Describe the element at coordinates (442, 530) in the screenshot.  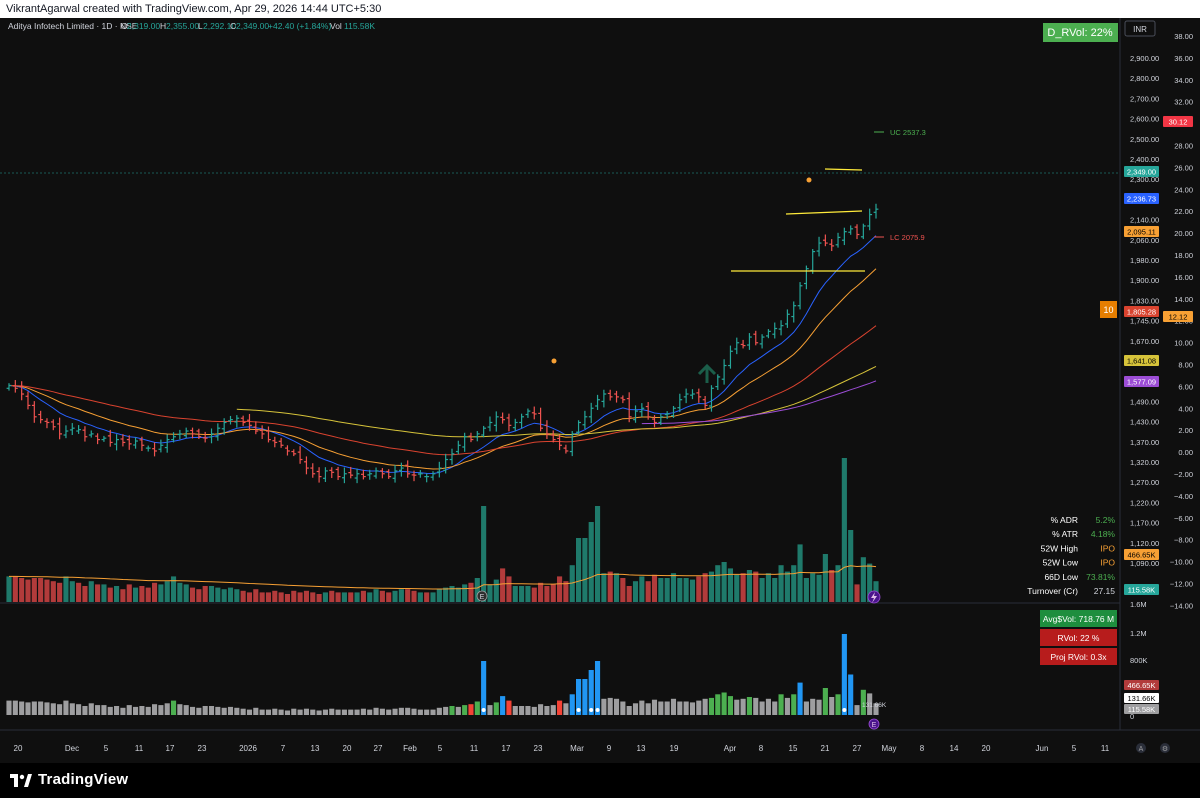
I see `volume-bars` at that location.